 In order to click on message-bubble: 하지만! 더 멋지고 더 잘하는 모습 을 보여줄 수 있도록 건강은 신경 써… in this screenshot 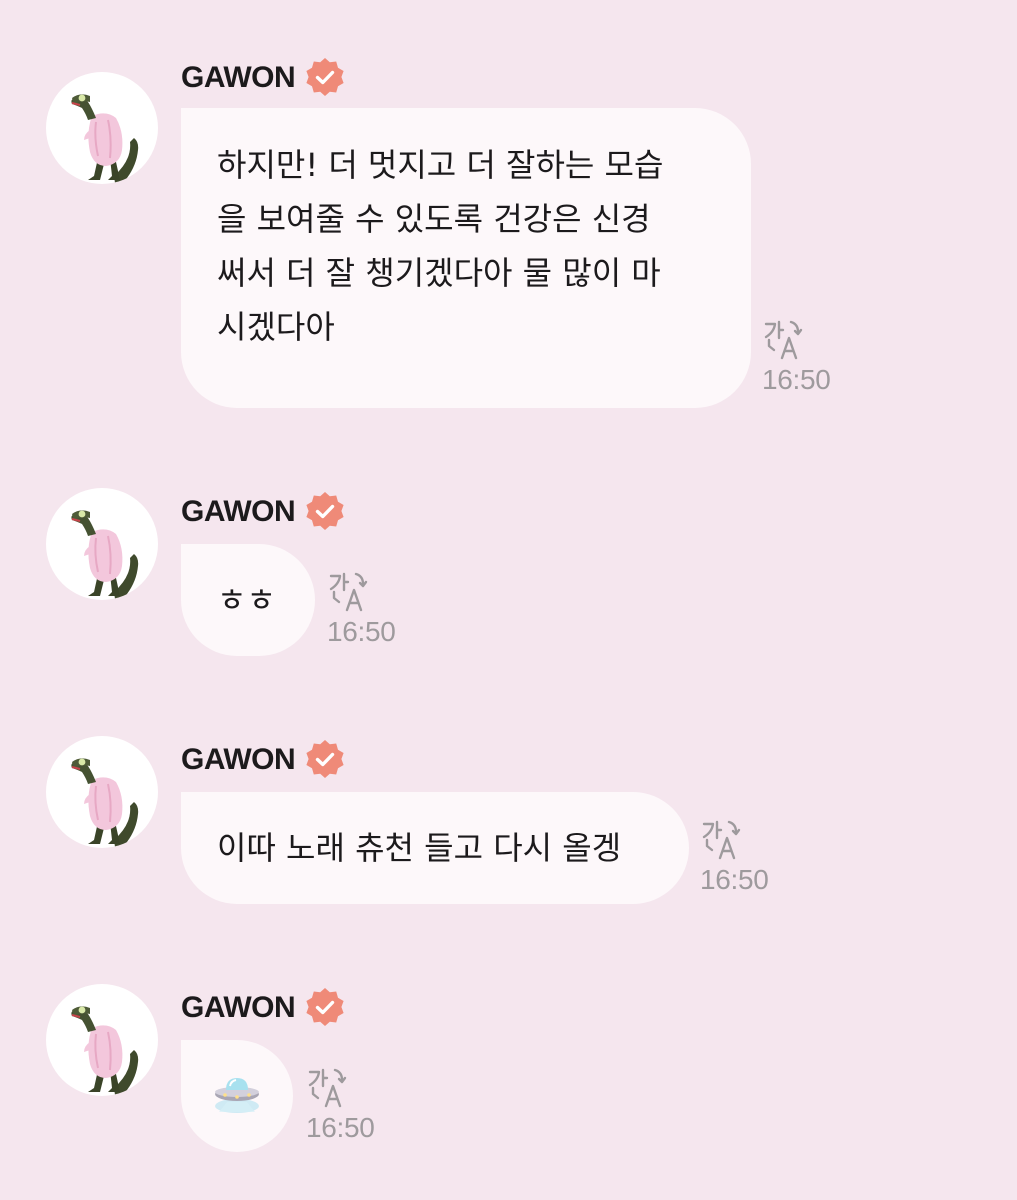, I will do `click(466, 258)`.